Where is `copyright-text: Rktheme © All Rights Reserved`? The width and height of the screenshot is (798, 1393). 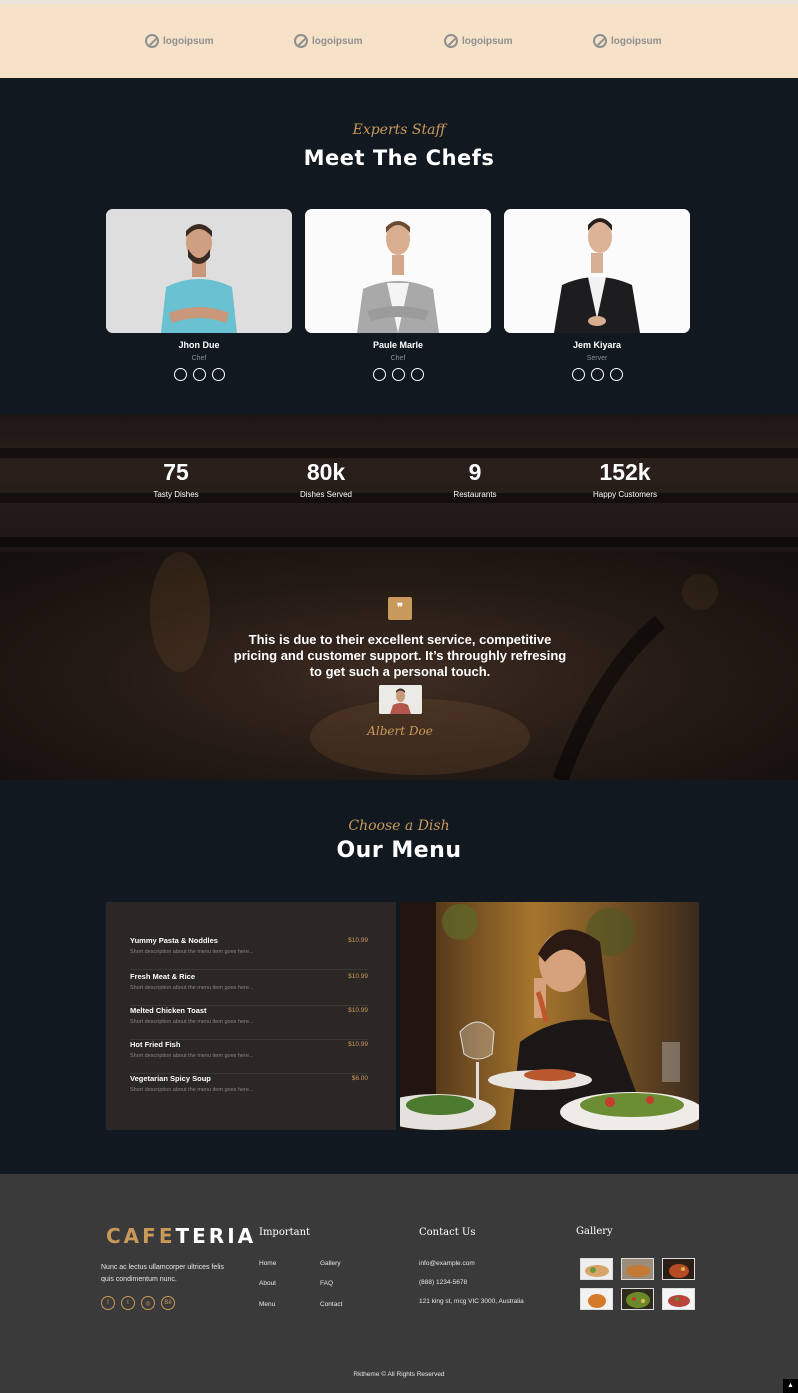 copyright-text: Rktheme © All Rights Reserved is located at coordinates (399, 1374).